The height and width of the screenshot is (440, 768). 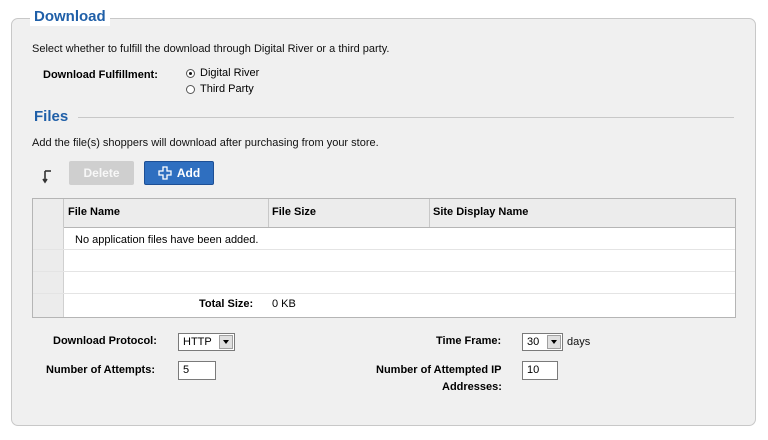 I want to click on protocol-label: Download Protocol:, so click(x=105, y=341).